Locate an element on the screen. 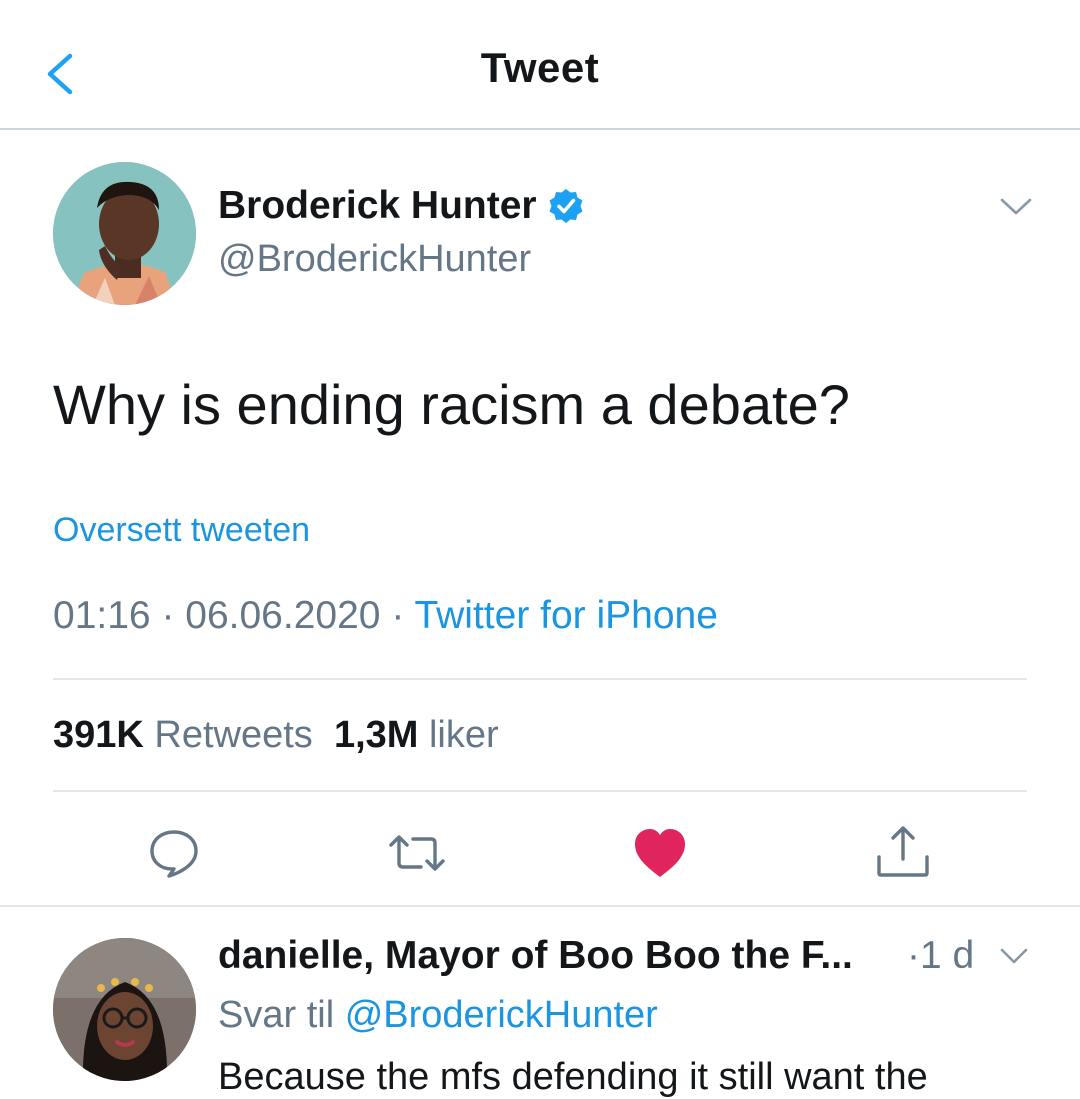 The height and width of the screenshot is (1099, 1080). tweet-stats: 391K Retweets 1,3M liker is located at coordinates (276, 735).